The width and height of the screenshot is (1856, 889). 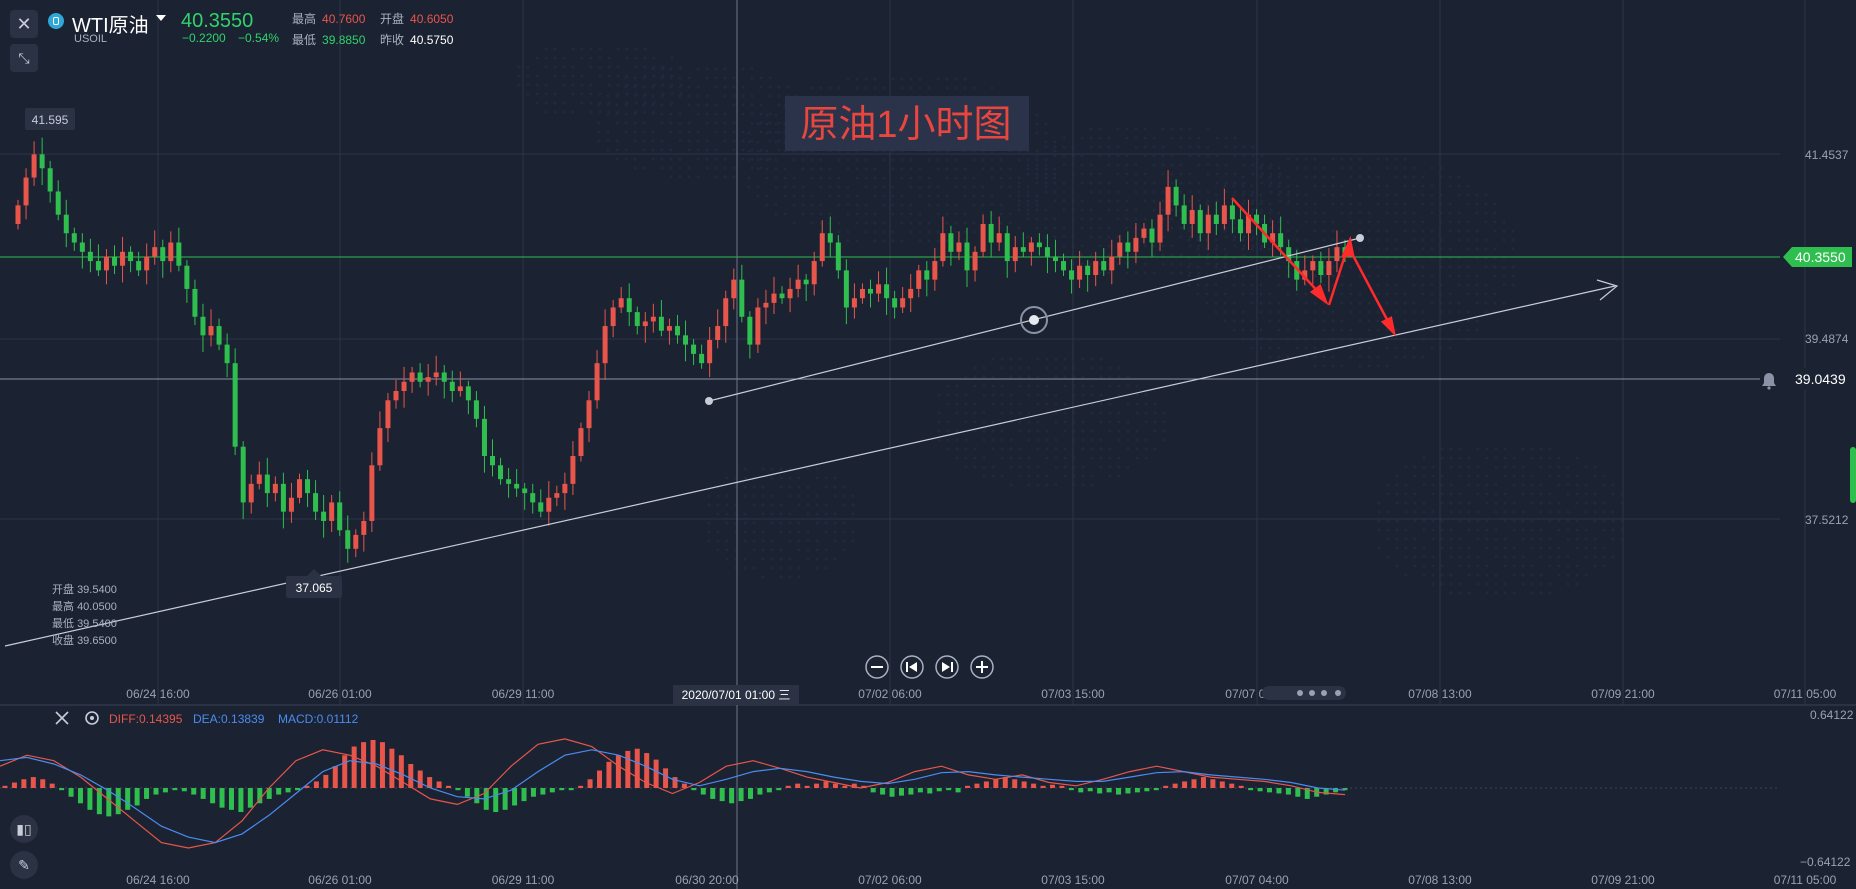 What do you see at coordinates (709, 401) in the screenshot?
I see `trendline-upper-start-handle` at bounding box center [709, 401].